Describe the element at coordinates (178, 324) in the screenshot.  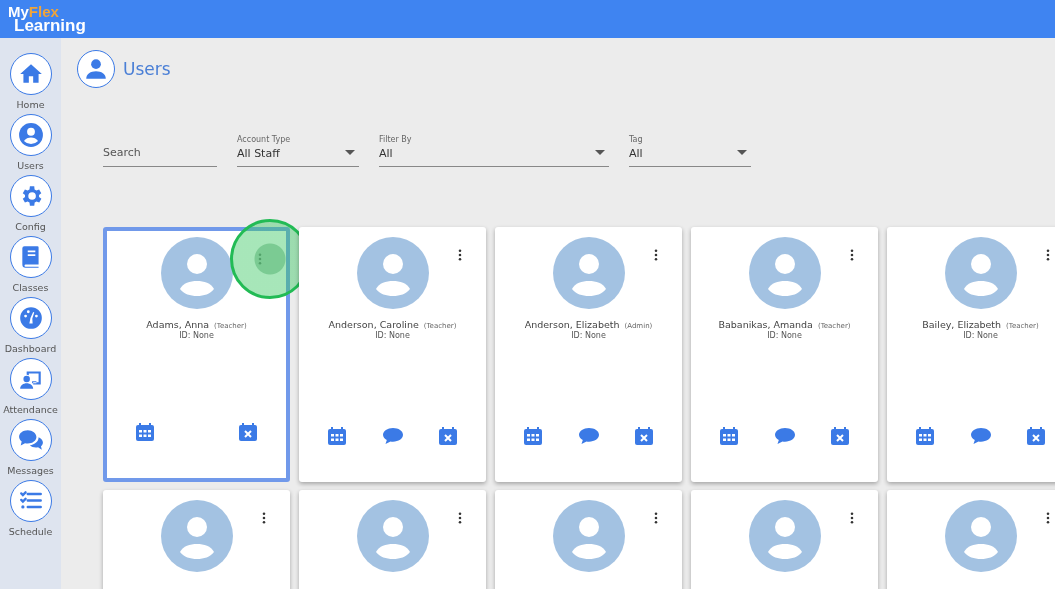
I see `user-name: Adams, Anna` at that location.